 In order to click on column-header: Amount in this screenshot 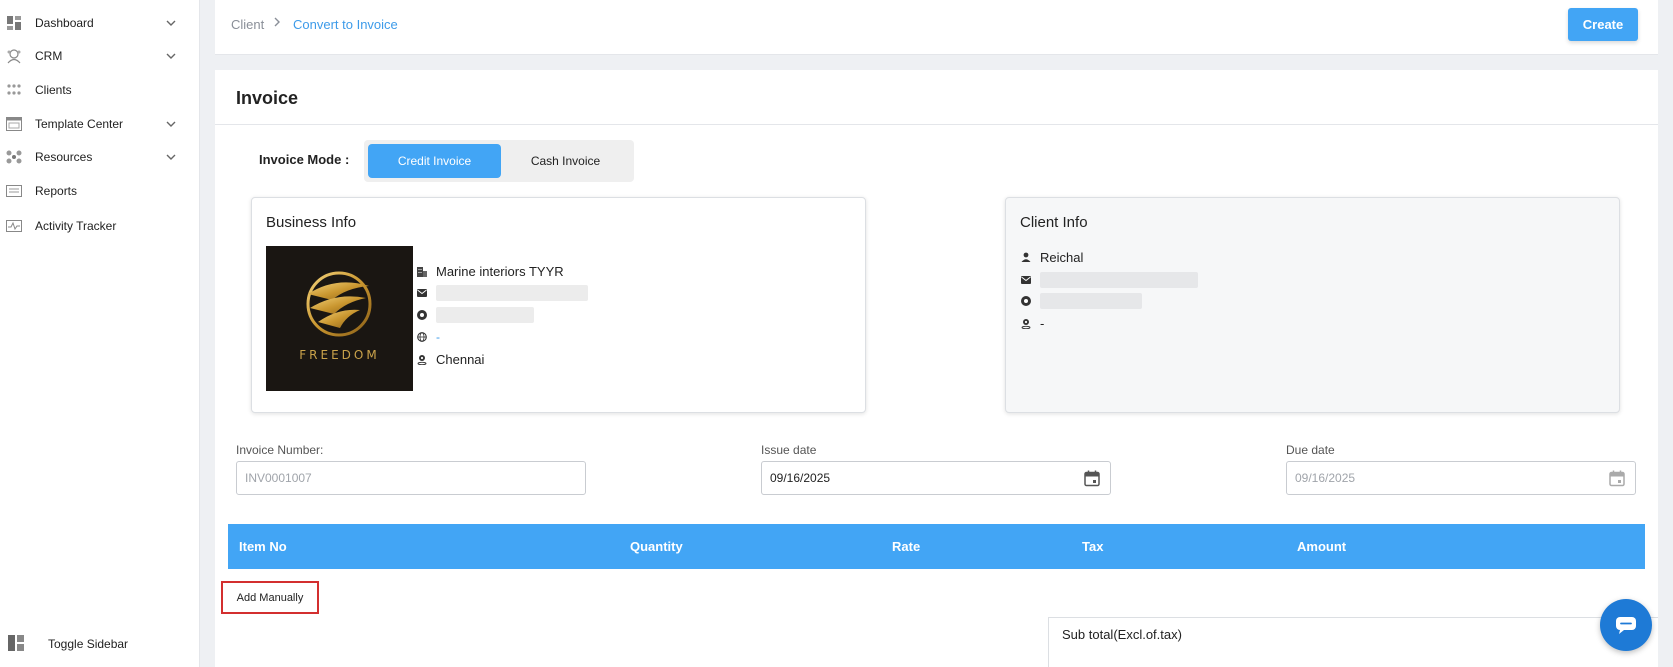, I will do `click(1322, 546)`.